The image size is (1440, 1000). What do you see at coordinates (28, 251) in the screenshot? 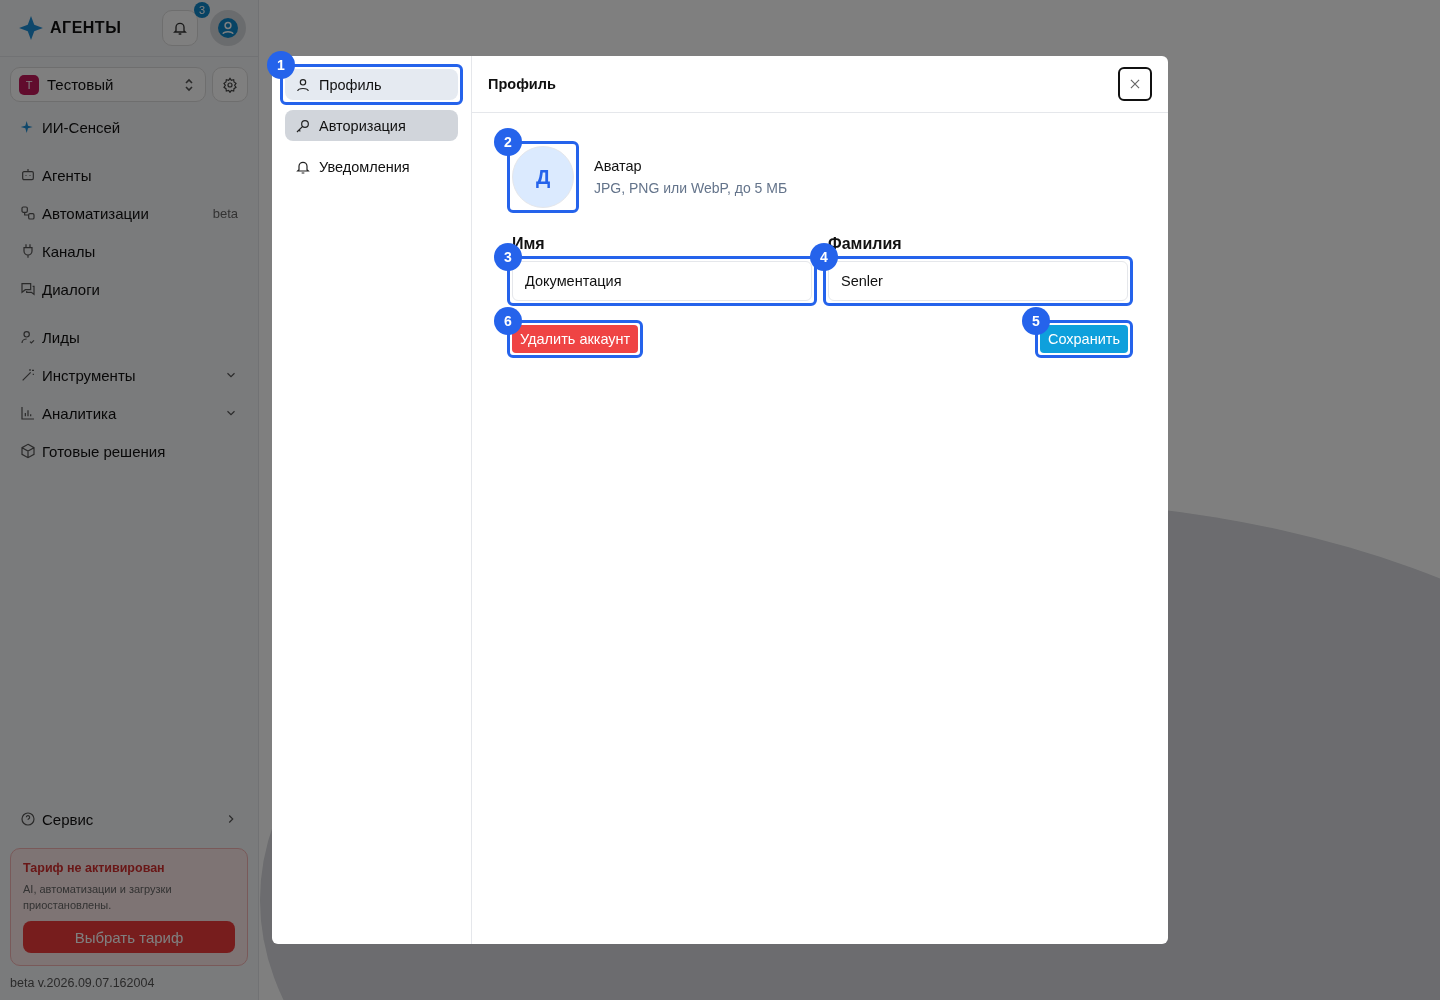
I see `plug-icon` at bounding box center [28, 251].